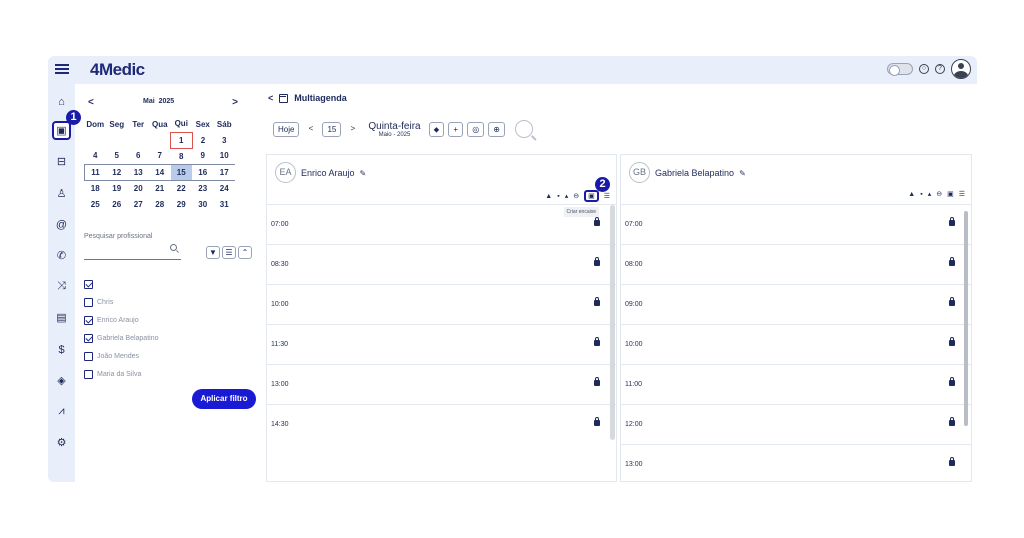  Describe the element at coordinates (225, 204) in the screenshot. I see `calendar-day: 31` at that location.